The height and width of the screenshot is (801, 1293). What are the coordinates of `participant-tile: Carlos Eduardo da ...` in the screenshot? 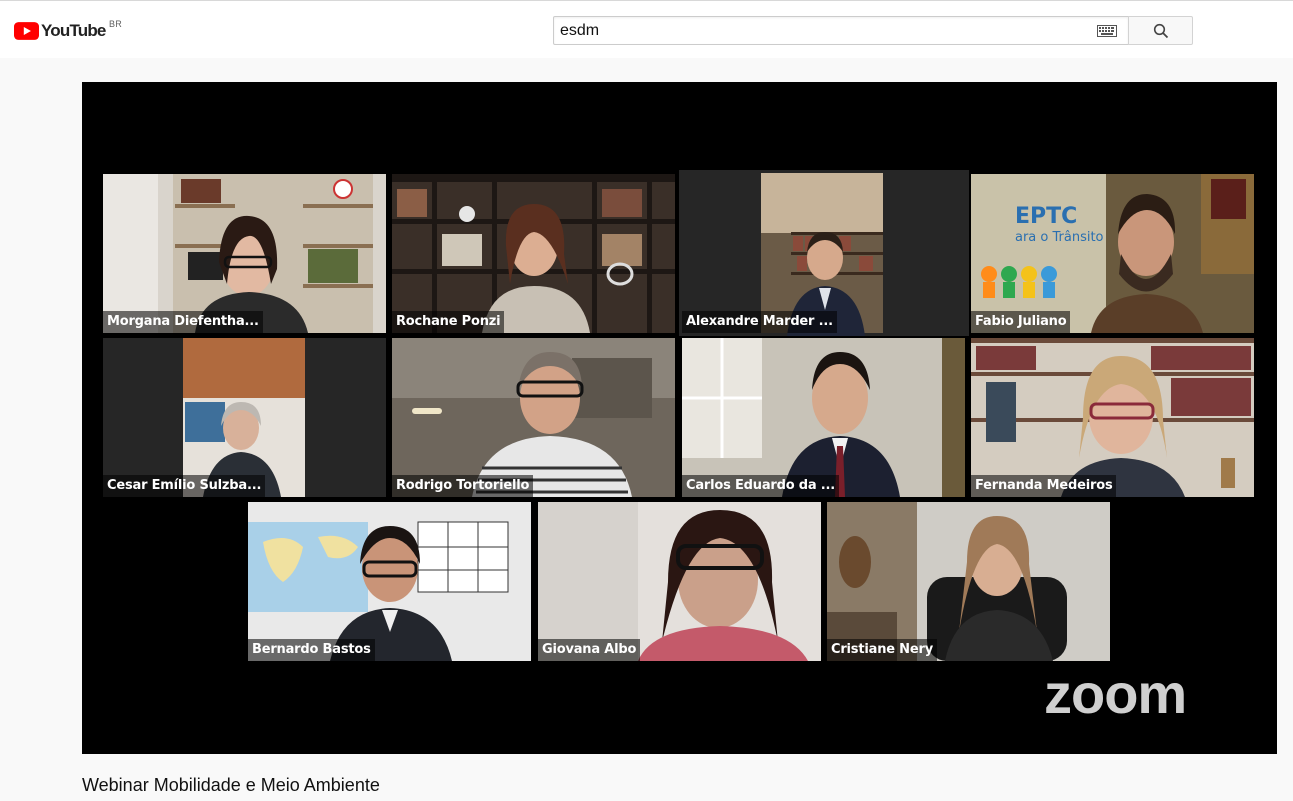 It's located at (823, 417).